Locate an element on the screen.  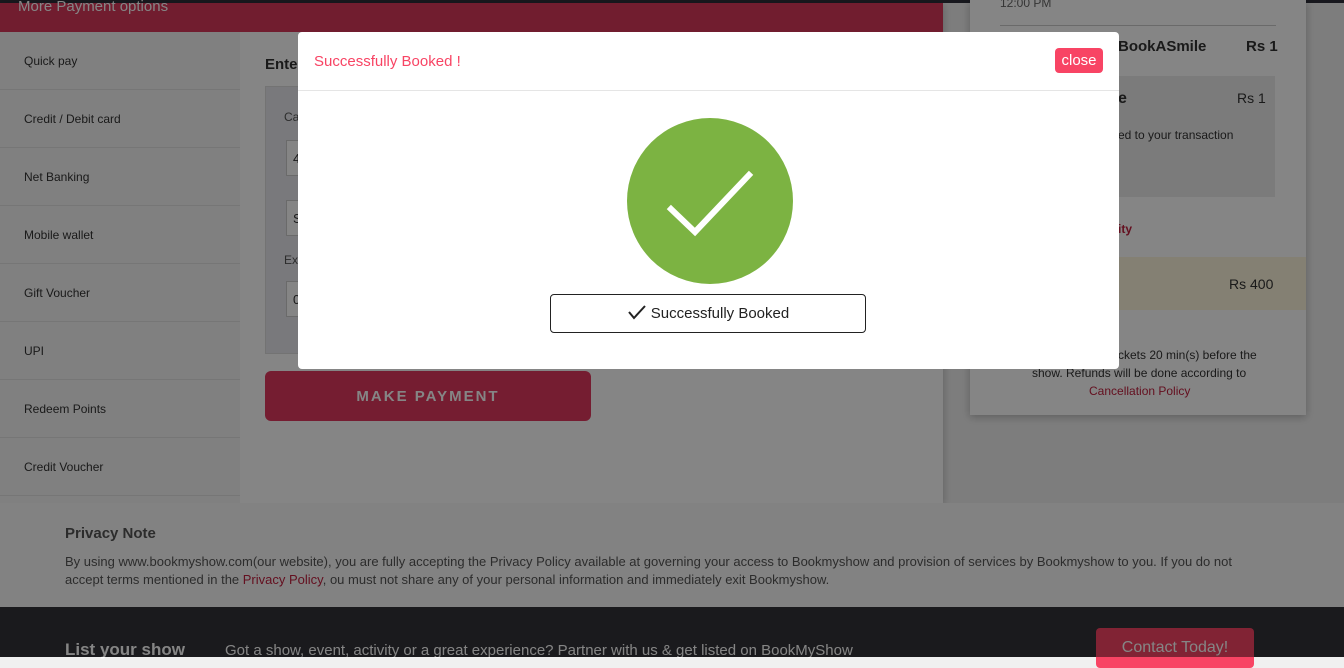
checkmark-icon is located at coordinates (637, 315).